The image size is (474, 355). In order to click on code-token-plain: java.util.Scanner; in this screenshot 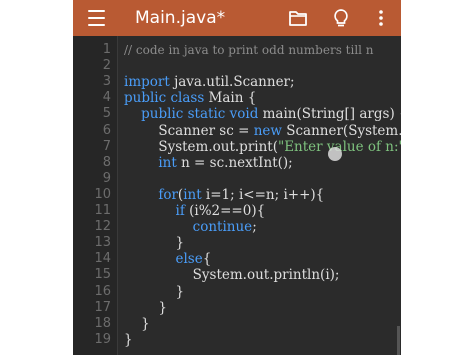, I will do `click(232, 82)`.